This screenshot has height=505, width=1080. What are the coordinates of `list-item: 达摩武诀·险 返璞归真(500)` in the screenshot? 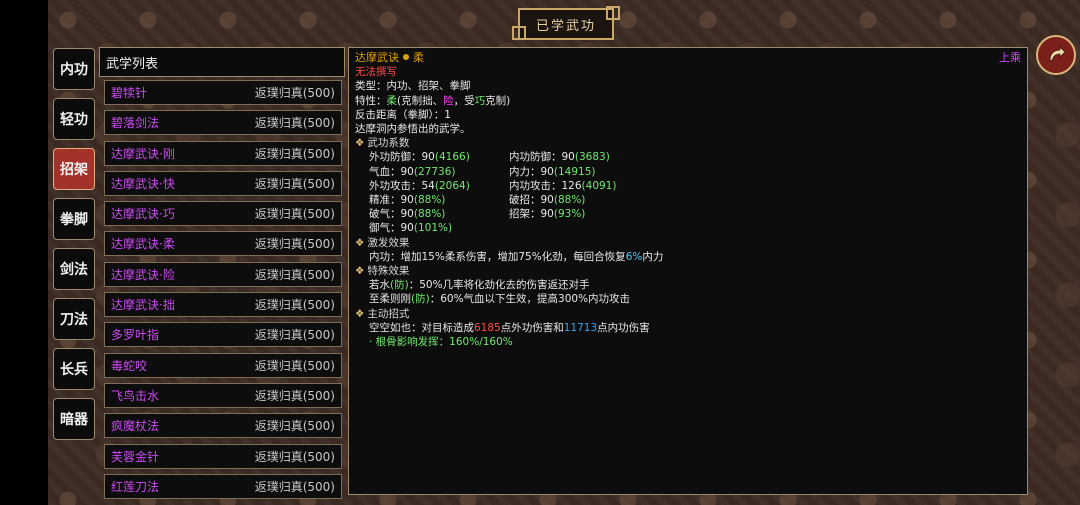 It's located at (223, 274).